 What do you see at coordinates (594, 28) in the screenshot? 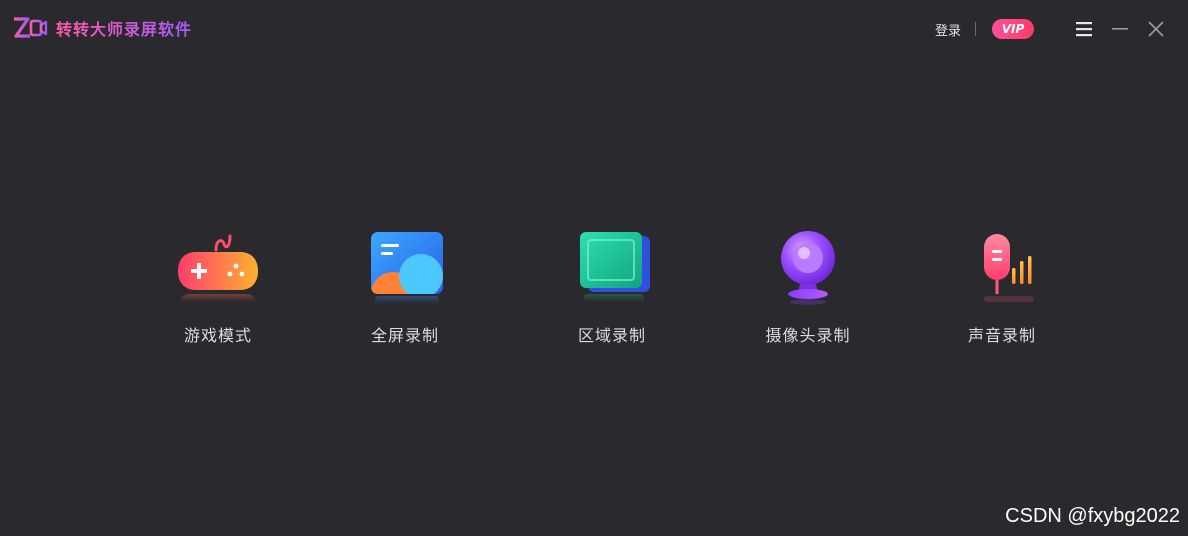
I see `title-bar: 转转大师录屏软件 登录 VIP` at bounding box center [594, 28].